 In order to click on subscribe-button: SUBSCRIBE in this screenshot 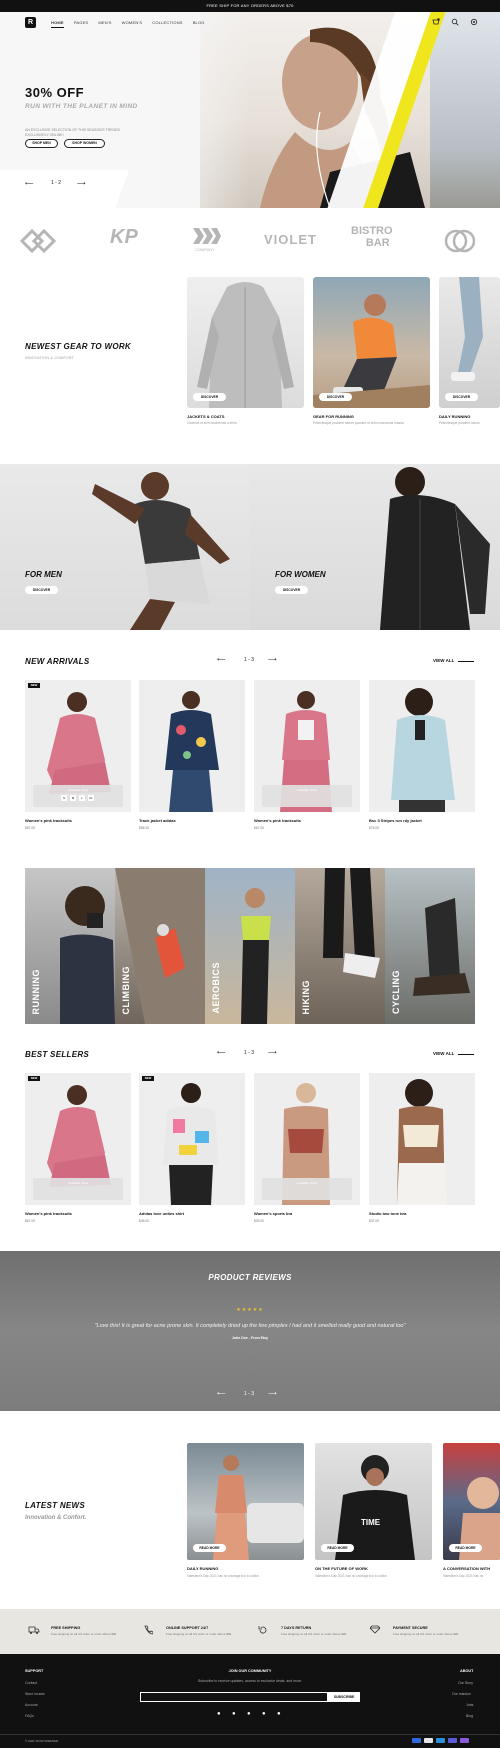, I will do `click(344, 1697)`.